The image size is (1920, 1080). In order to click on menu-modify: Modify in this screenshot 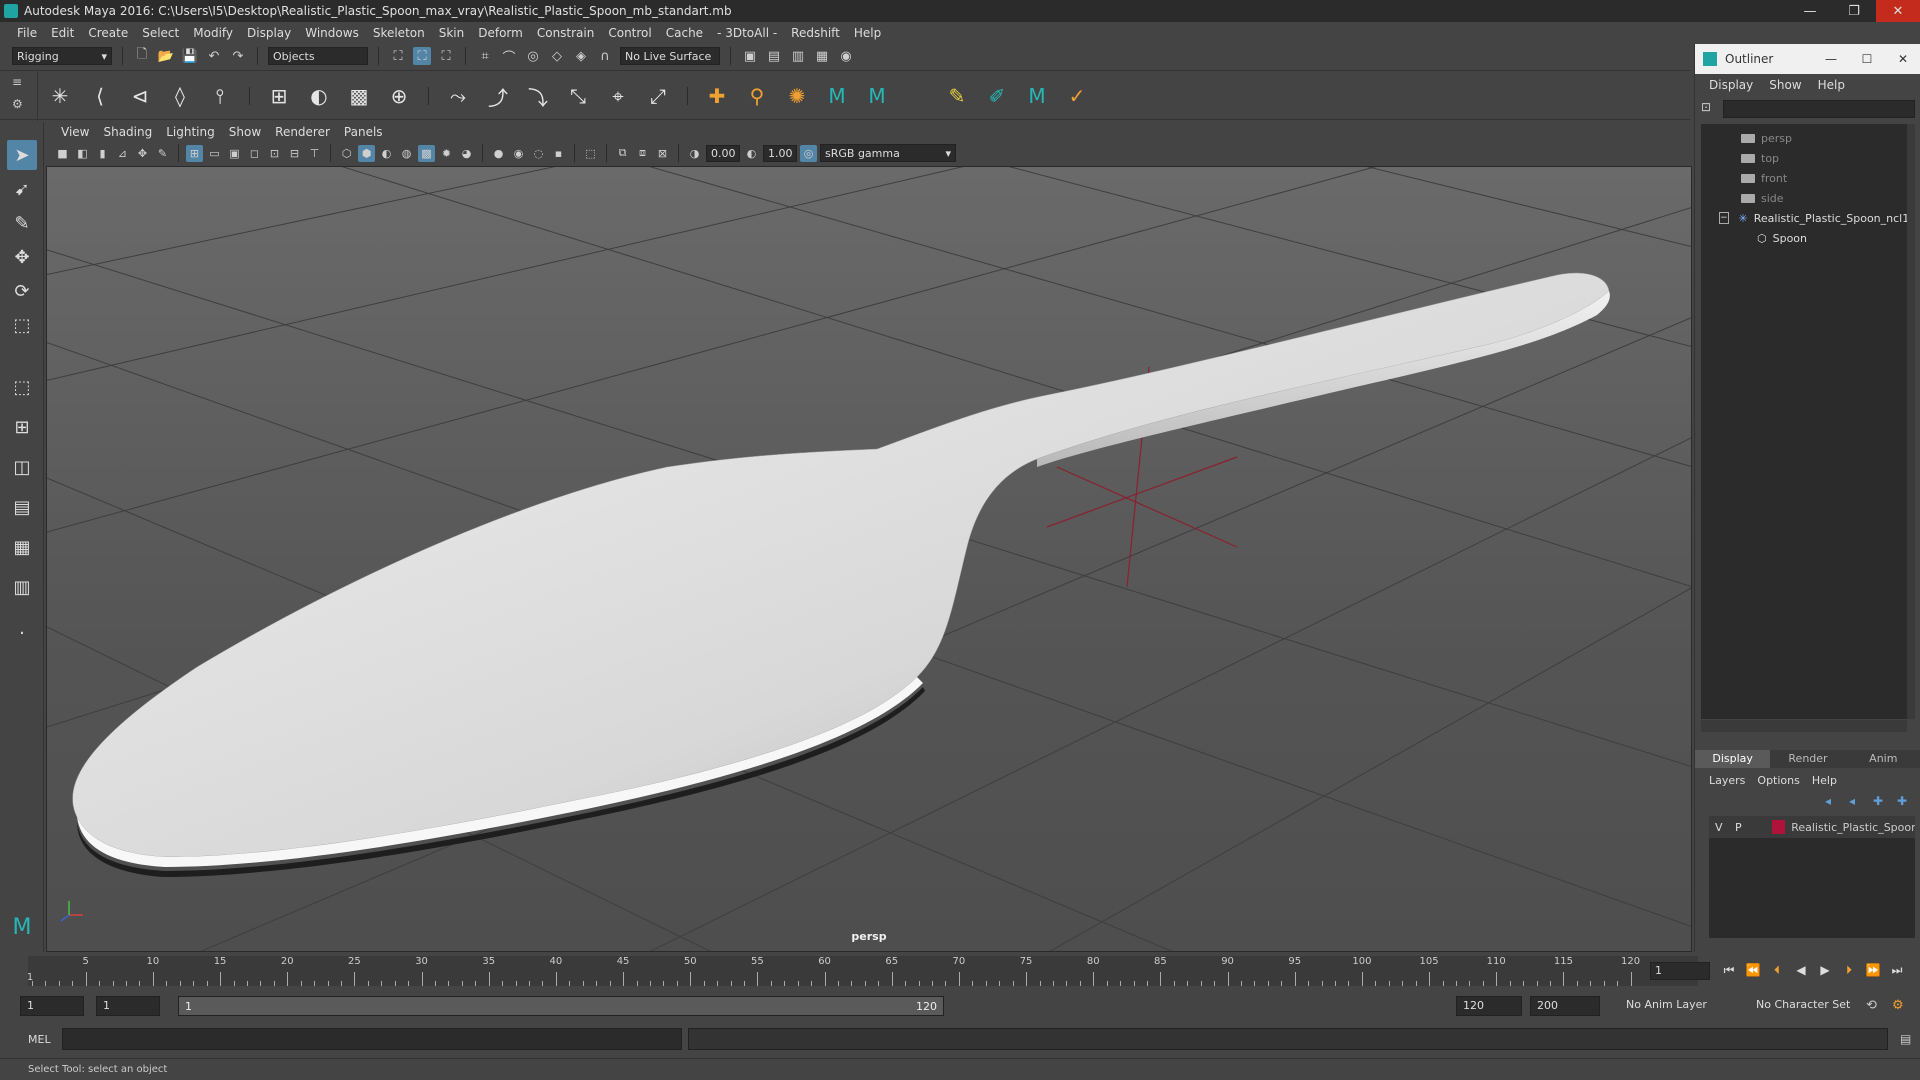, I will do `click(213, 33)`.